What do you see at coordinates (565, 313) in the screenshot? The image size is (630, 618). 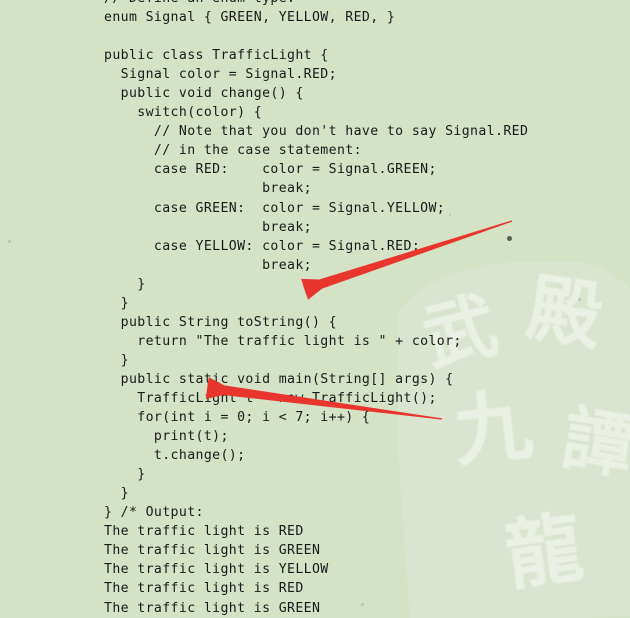 I see `watermark-glyph: 殿` at bounding box center [565, 313].